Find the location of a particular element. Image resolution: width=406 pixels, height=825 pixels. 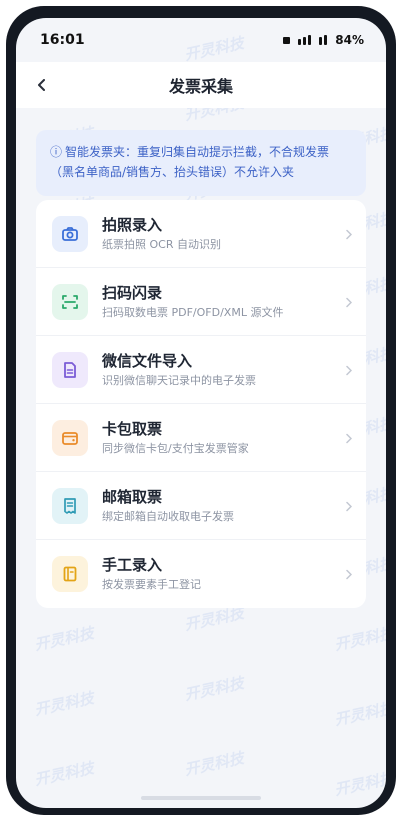

document-icon is located at coordinates (70, 369).